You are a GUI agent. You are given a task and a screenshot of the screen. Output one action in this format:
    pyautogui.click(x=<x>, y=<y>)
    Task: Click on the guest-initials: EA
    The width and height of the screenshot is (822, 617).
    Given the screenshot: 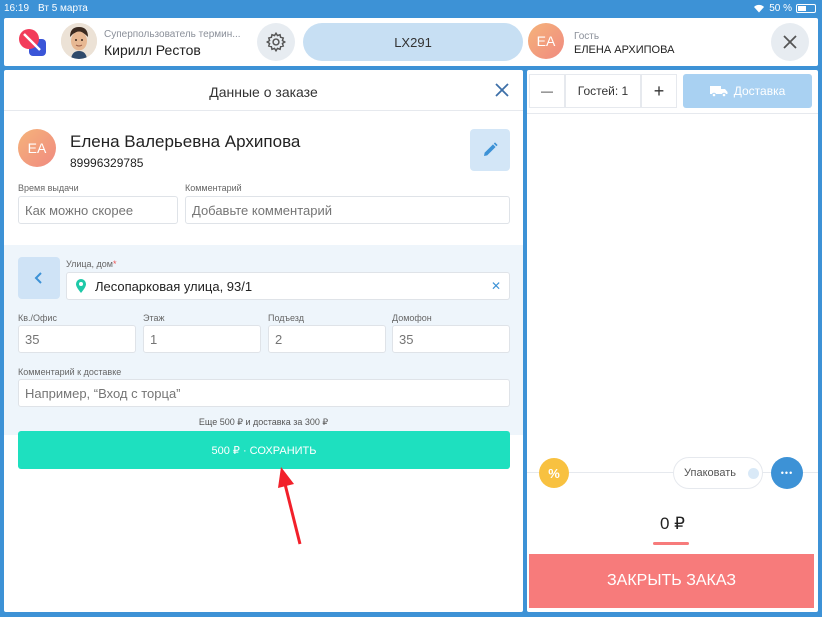 What is the action you would take?
    pyautogui.click(x=546, y=41)
    